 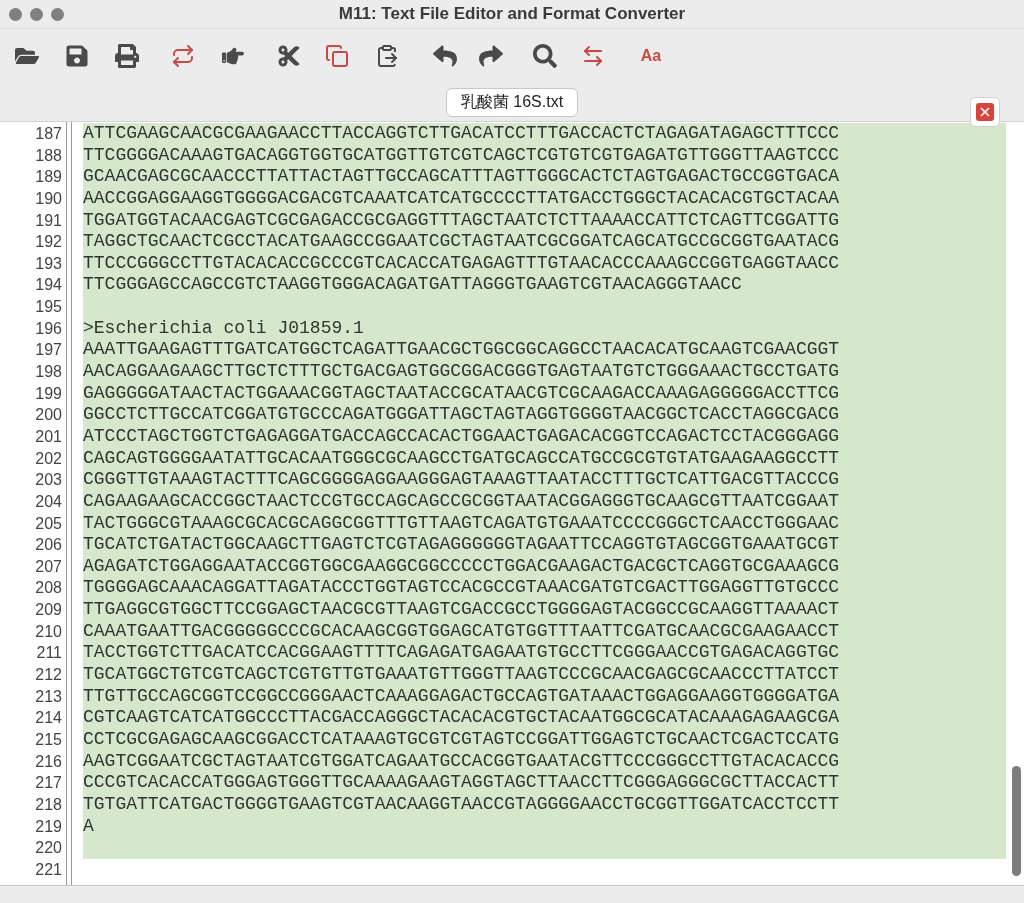 What do you see at coordinates (461, 480) in the screenshot?
I see `line-text: CGGGTTGTAAAGTACTTTCAGCGGGGAGGAAGGGAGTAAAGTTAATACCTTTGCTCATTGACGTTACCCG` at bounding box center [461, 480].